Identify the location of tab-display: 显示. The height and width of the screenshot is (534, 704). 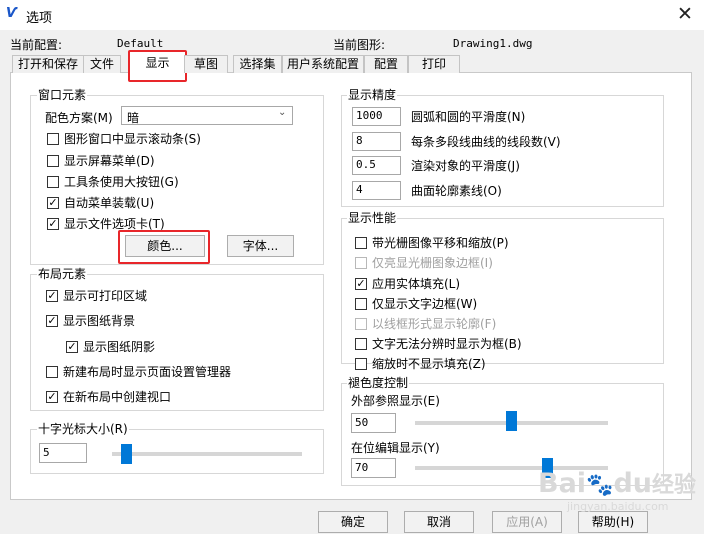
(157, 66).